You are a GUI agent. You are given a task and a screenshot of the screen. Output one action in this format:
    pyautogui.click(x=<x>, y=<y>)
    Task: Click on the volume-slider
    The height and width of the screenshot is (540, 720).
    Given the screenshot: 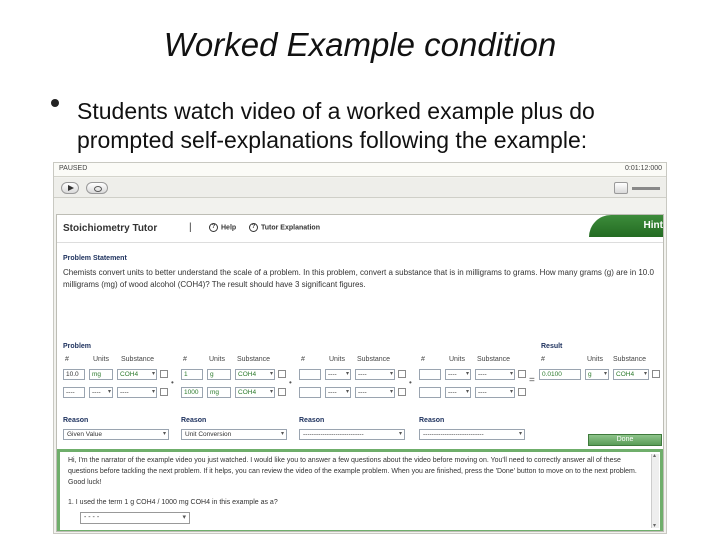 What is the action you would take?
    pyautogui.click(x=646, y=188)
    